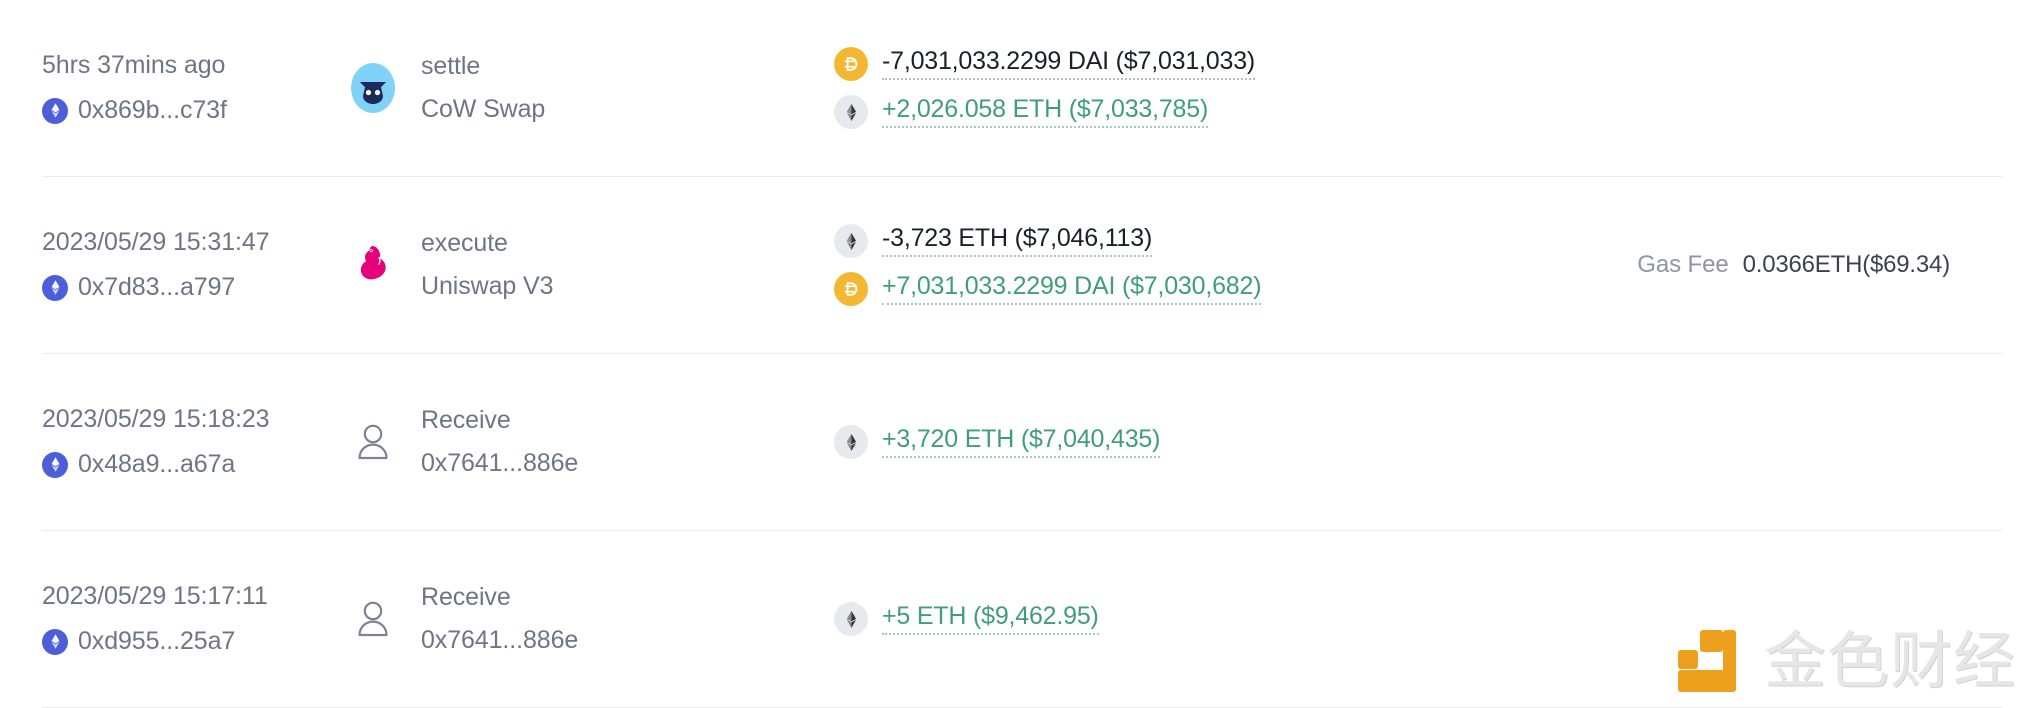 This screenshot has width=2044, height=708. I want to click on transaction-hash-text: 0xd955...25a7, so click(157, 641).